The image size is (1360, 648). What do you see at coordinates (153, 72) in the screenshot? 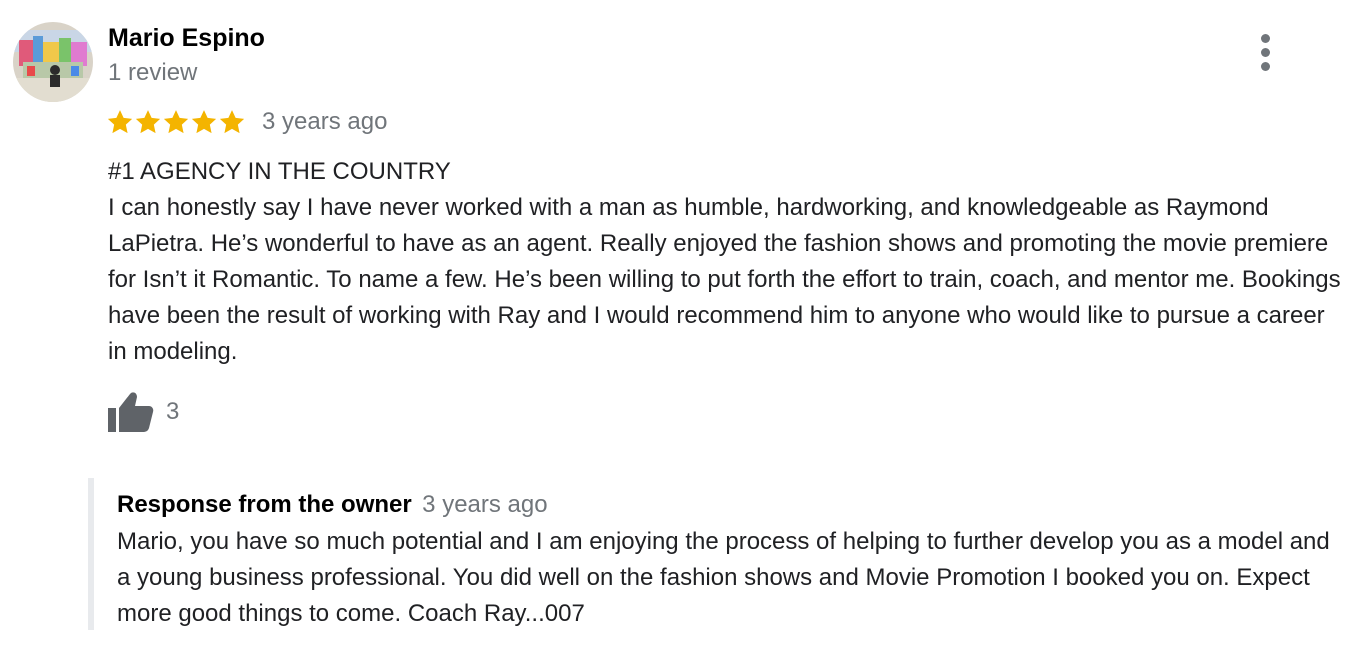
I see `author-review-count: 1 review` at bounding box center [153, 72].